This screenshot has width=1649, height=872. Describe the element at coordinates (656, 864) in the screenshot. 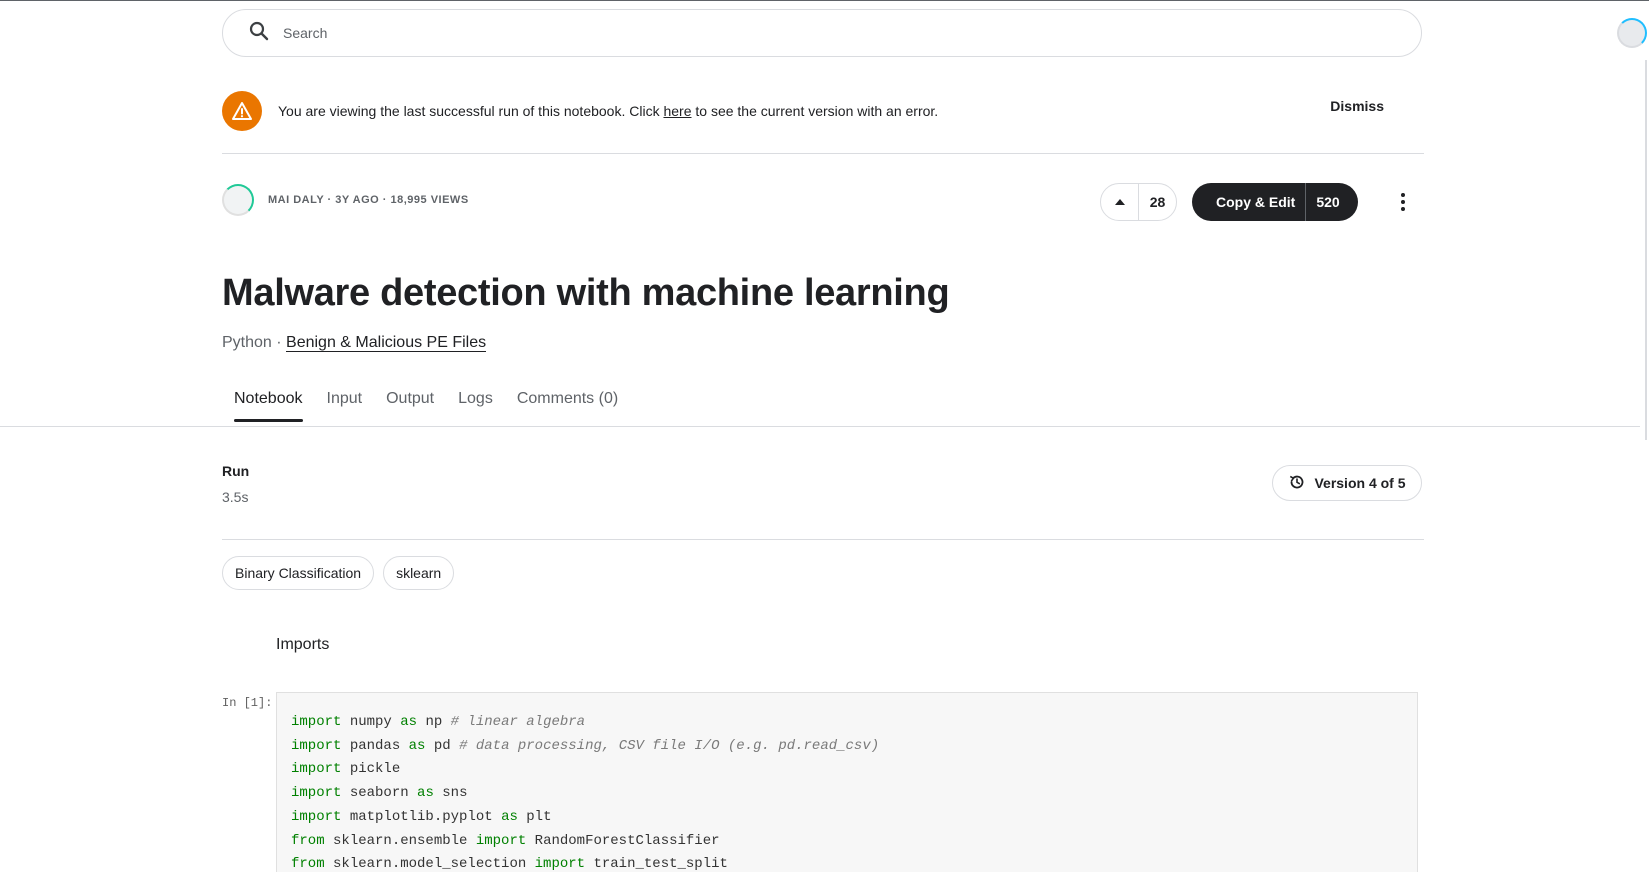

I see `code-text: train_test_split` at that location.